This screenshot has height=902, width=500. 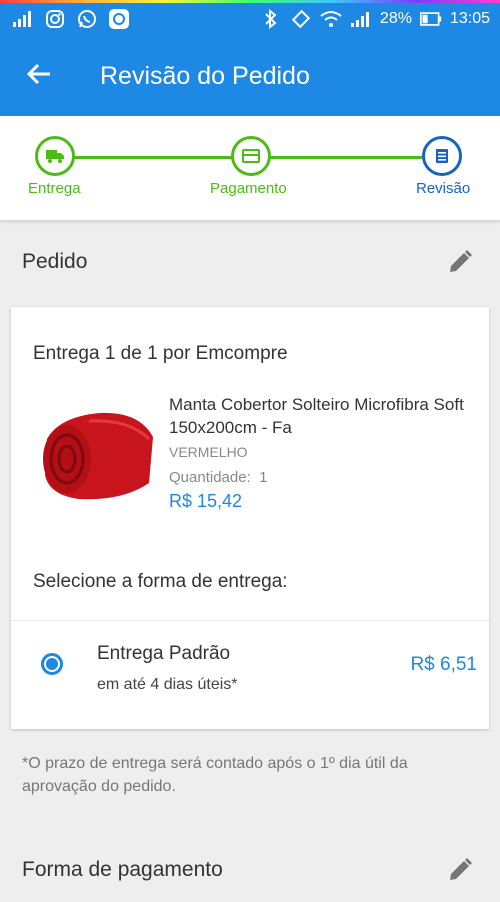 What do you see at coordinates (55, 261) in the screenshot?
I see `order-section-title: Pedido` at bounding box center [55, 261].